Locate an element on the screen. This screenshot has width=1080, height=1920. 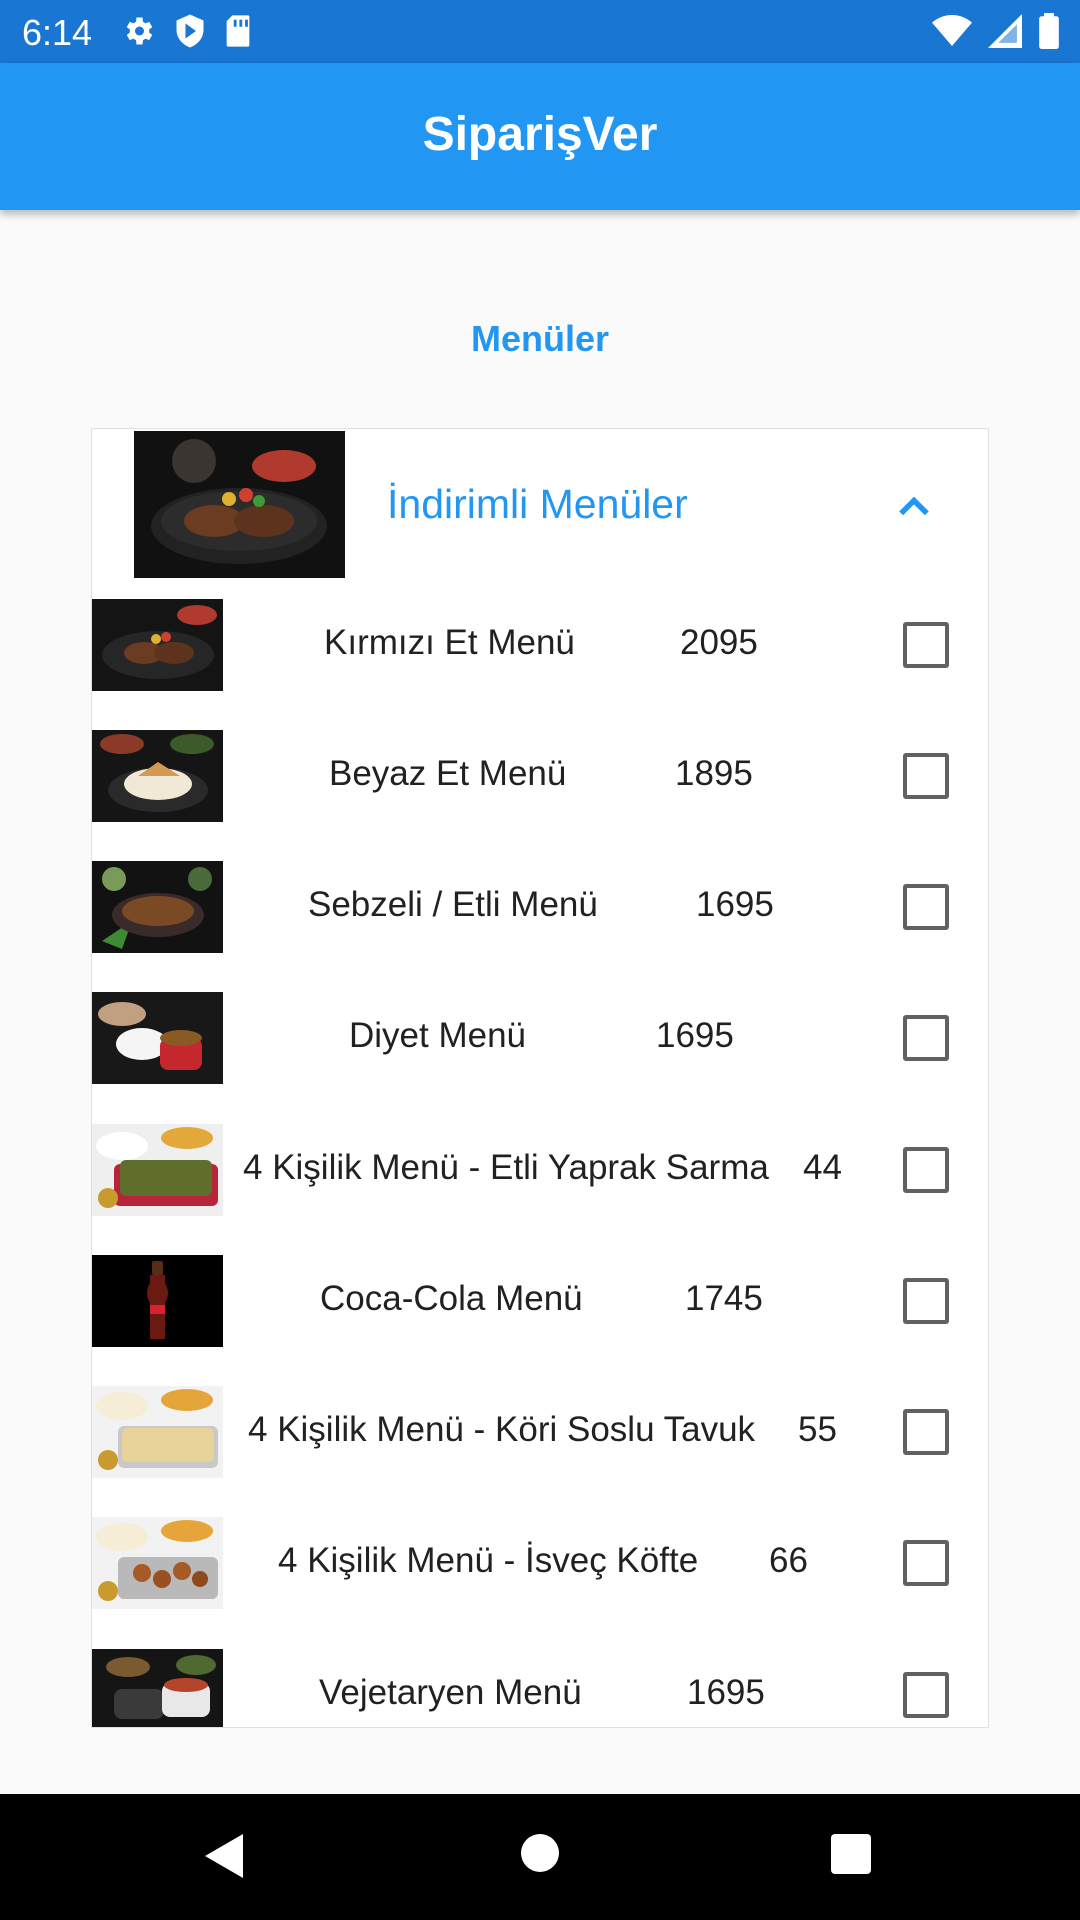
status-right-icons is located at coordinates (996, 31).